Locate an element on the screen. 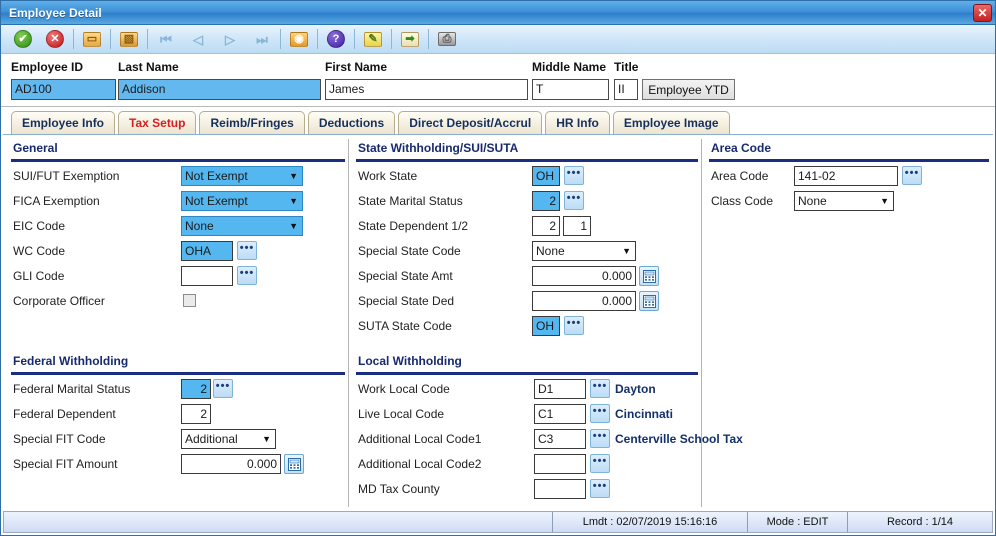  state-marital-status-input: 2 is located at coordinates (546, 201).